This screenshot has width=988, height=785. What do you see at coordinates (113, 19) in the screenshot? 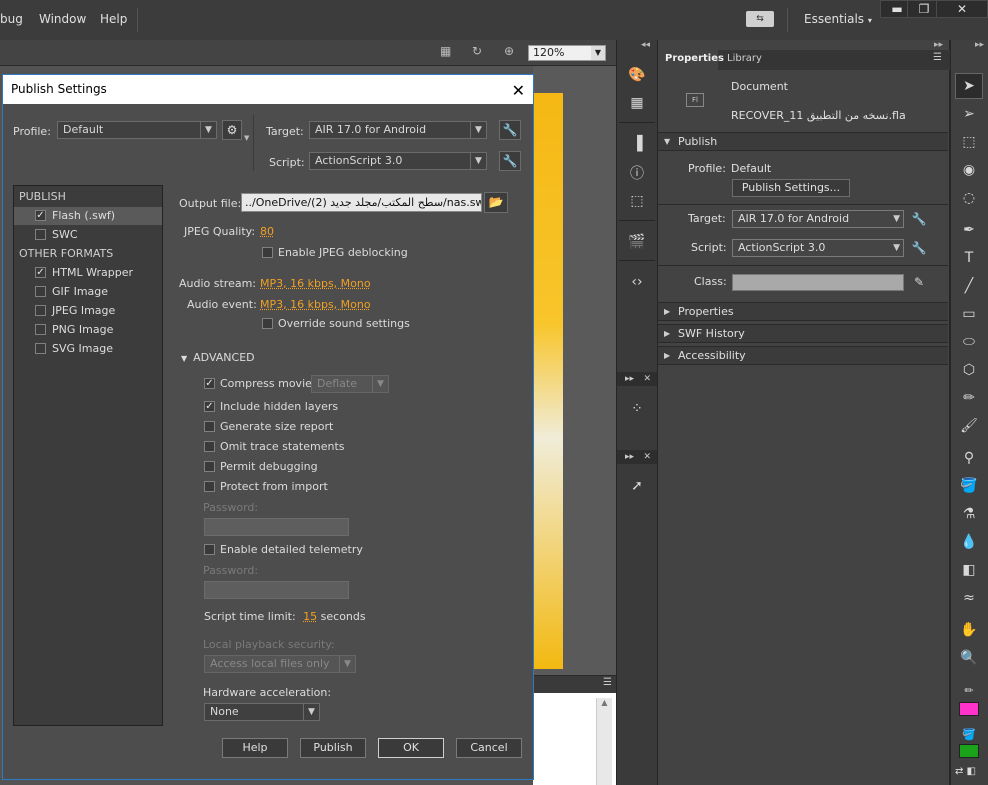
I see `menu-help: Help` at bounding box center [113, 19].